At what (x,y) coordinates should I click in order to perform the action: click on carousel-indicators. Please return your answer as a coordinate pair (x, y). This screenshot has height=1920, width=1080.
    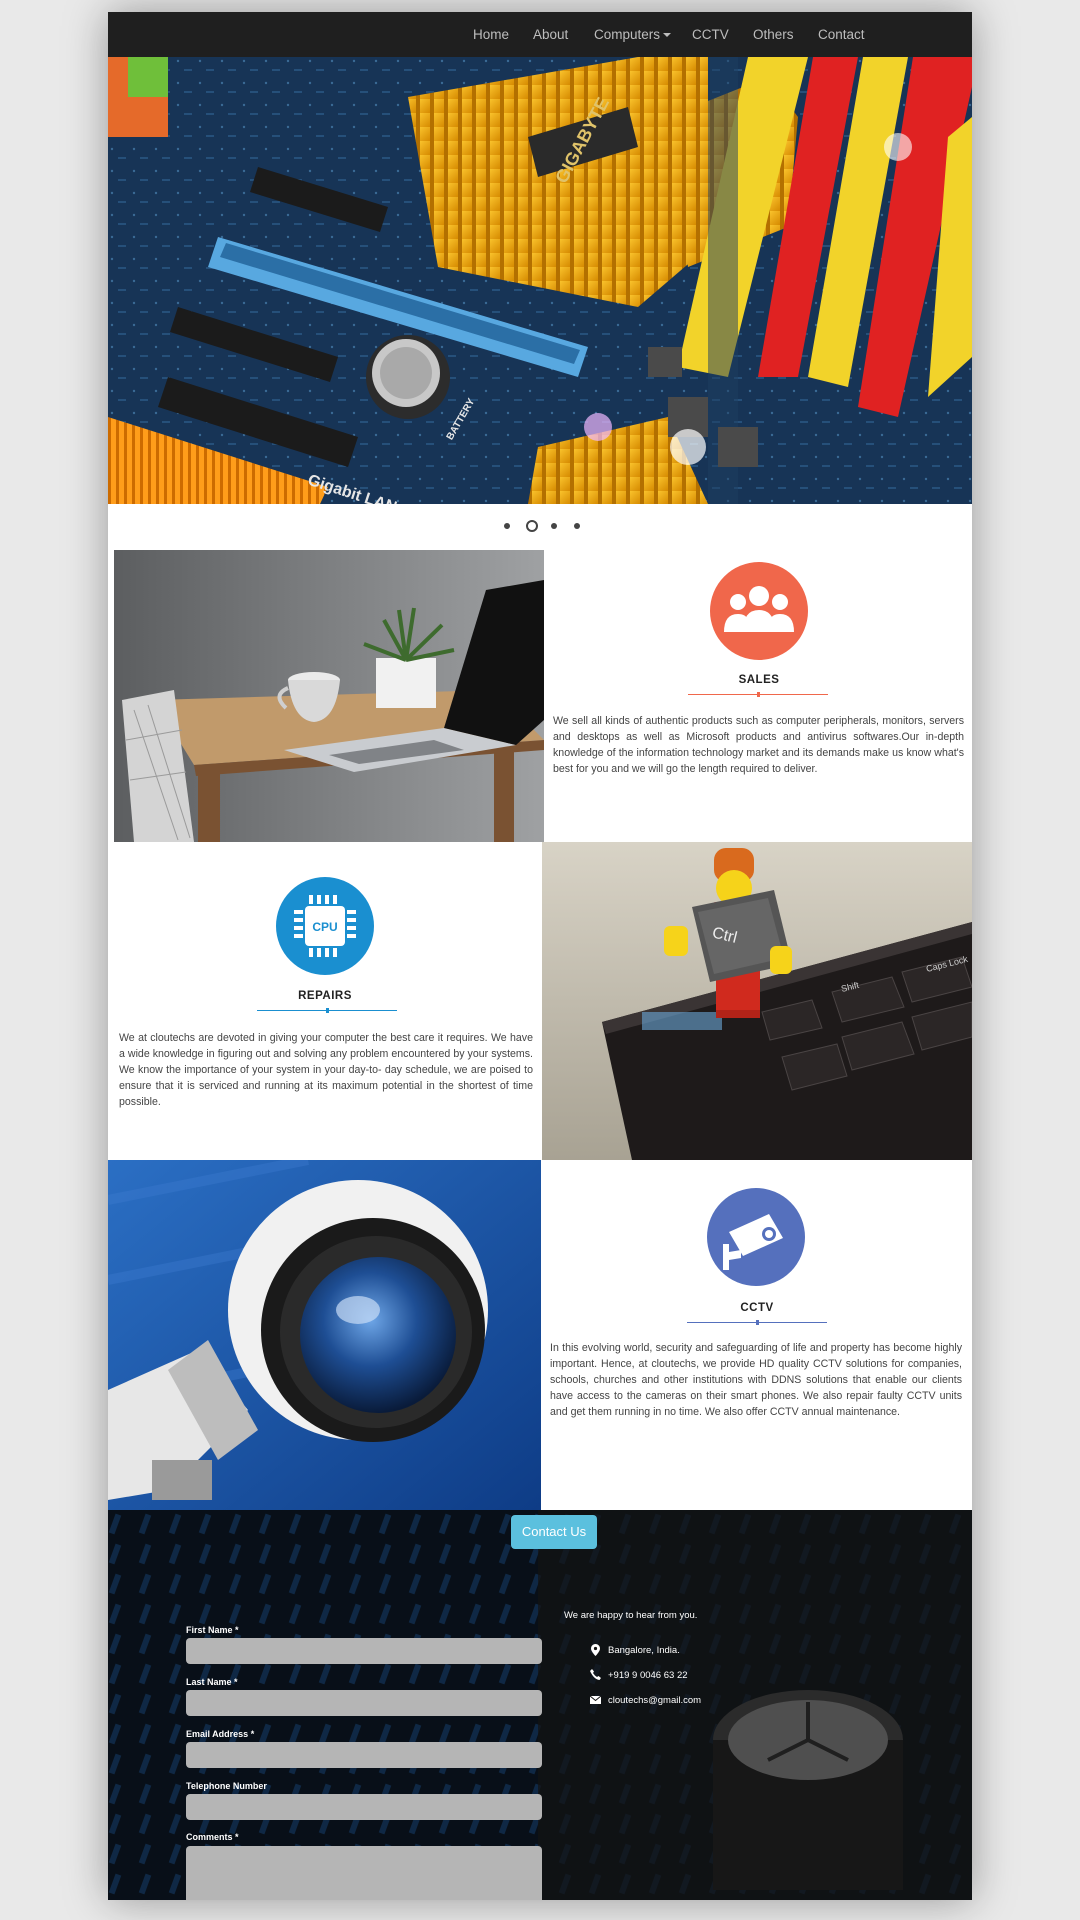
    Looking at the image, I should click on (540, 527).